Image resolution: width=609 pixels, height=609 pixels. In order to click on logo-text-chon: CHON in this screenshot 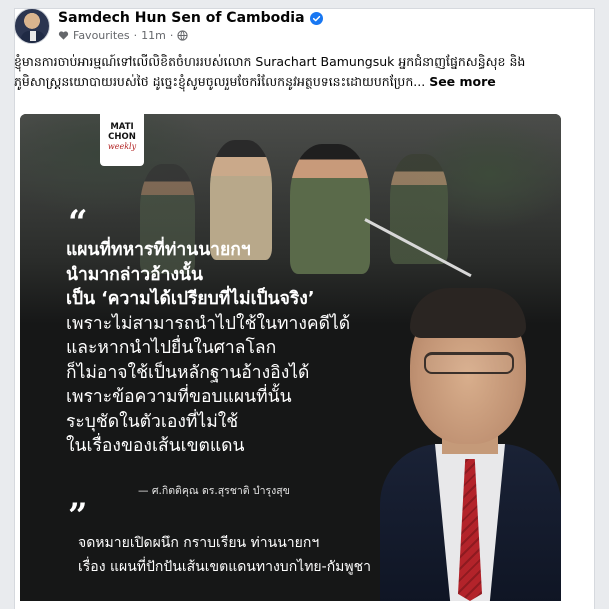, I will do `click(122, 137)`.